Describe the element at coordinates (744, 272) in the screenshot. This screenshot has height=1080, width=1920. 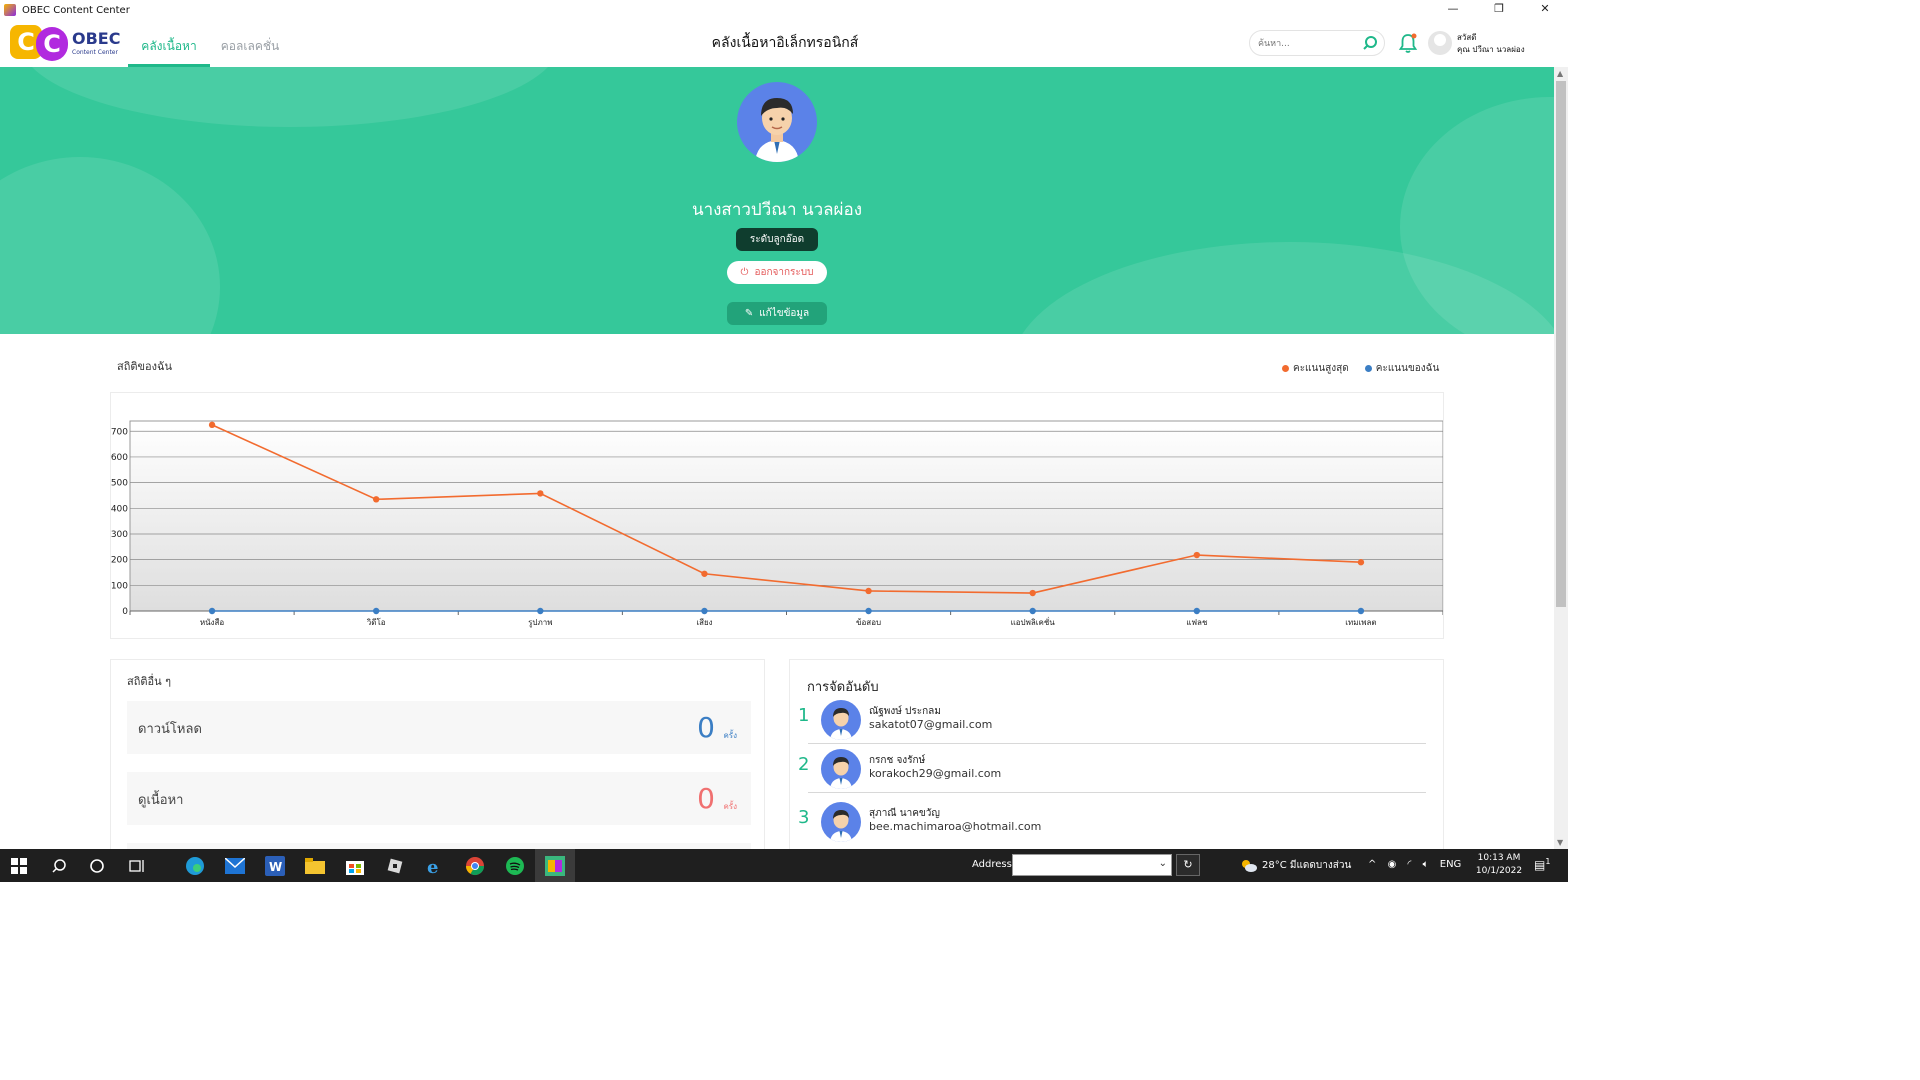
I see `power-icon: ⏻` at that location.